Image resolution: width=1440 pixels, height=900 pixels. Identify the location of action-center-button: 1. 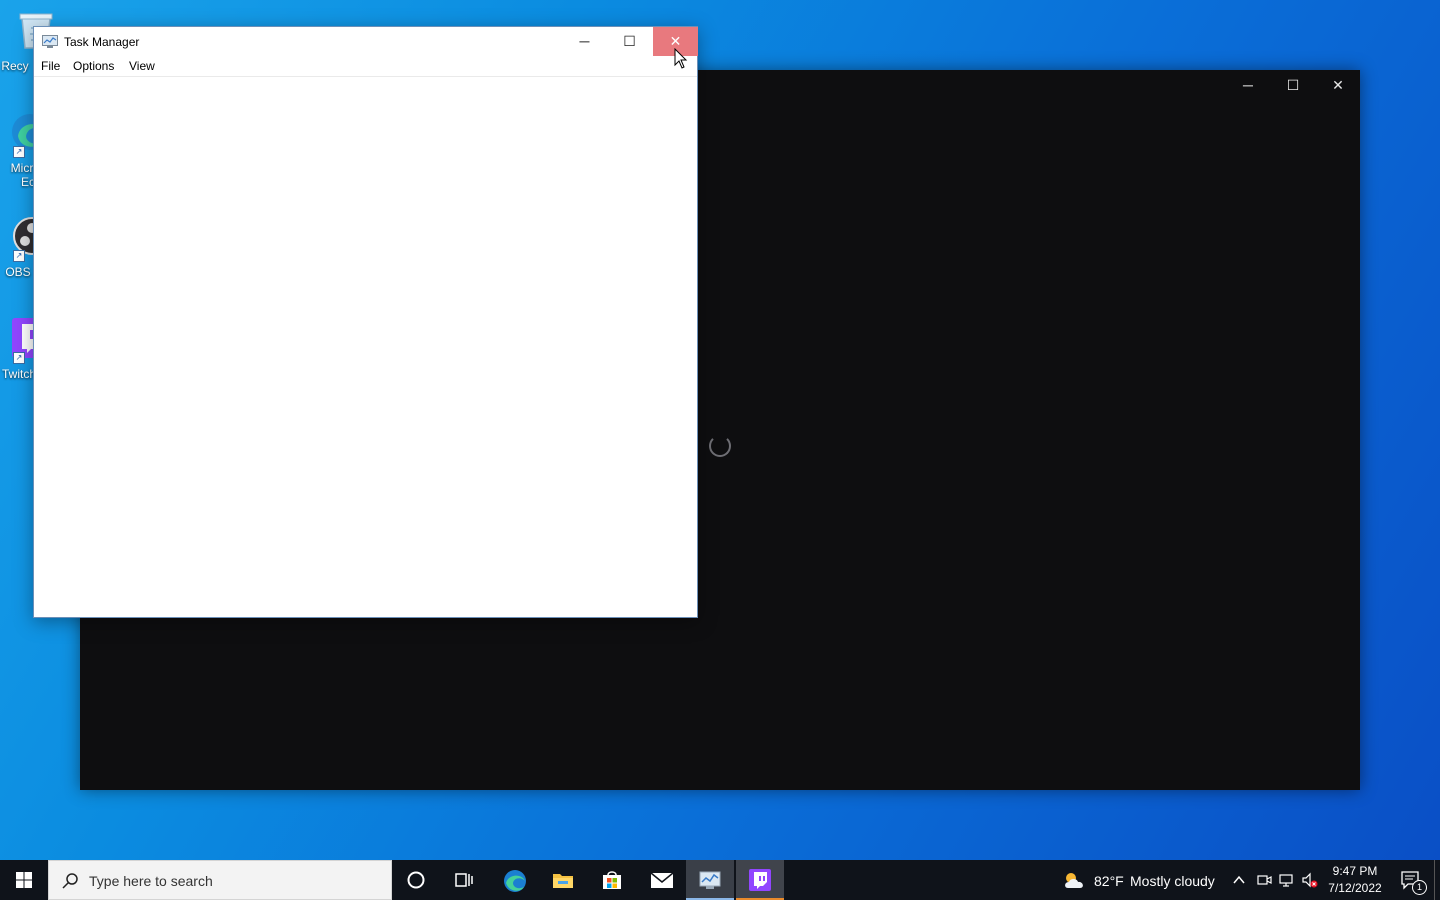
(1413, 880).